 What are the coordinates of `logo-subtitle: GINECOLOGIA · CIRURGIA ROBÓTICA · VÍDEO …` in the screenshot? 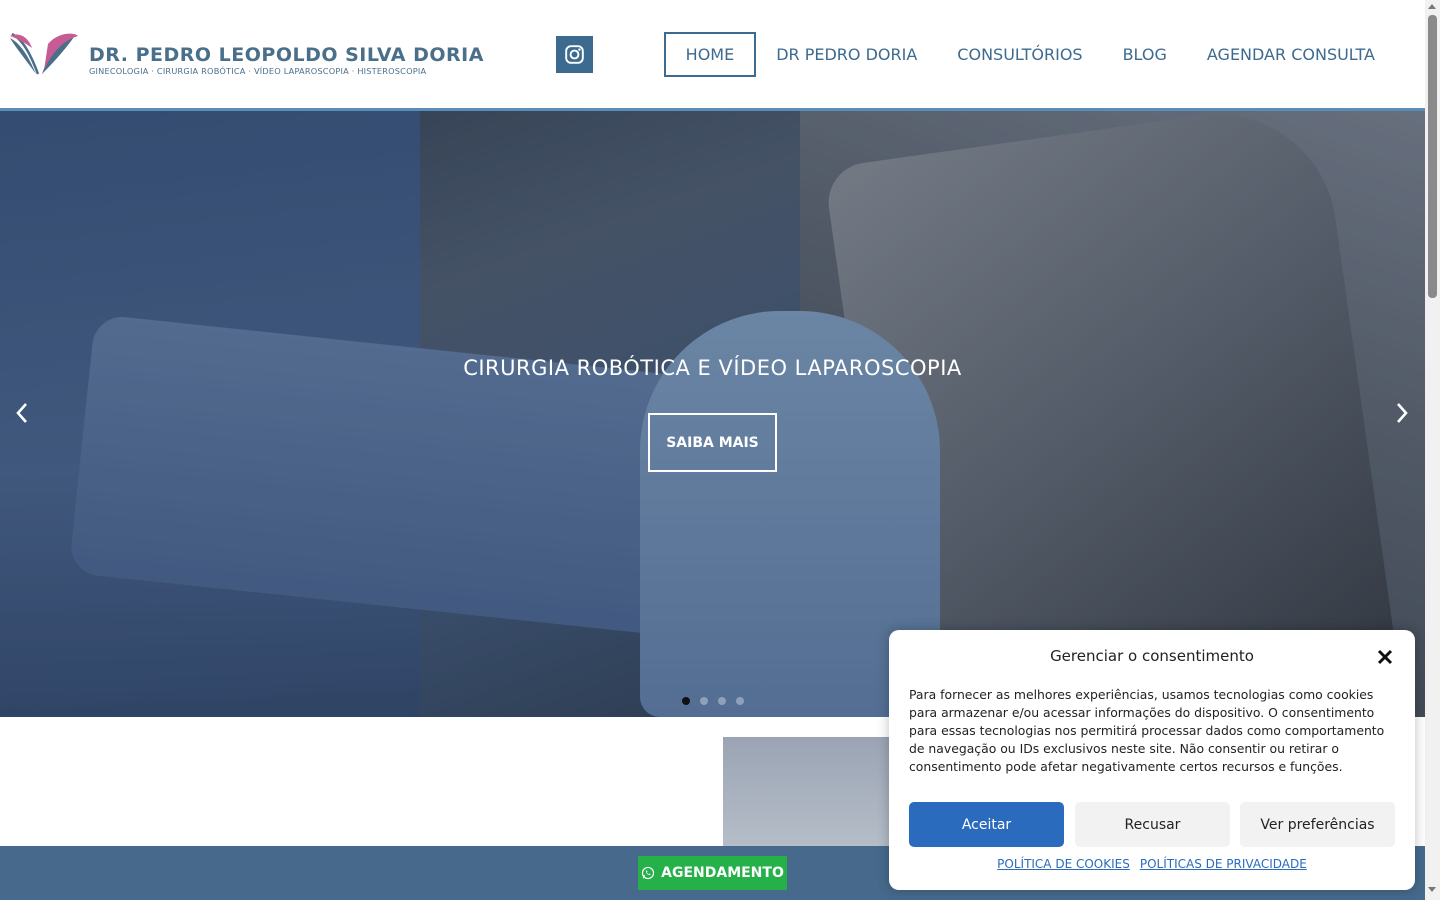 It's located at (258, 71).